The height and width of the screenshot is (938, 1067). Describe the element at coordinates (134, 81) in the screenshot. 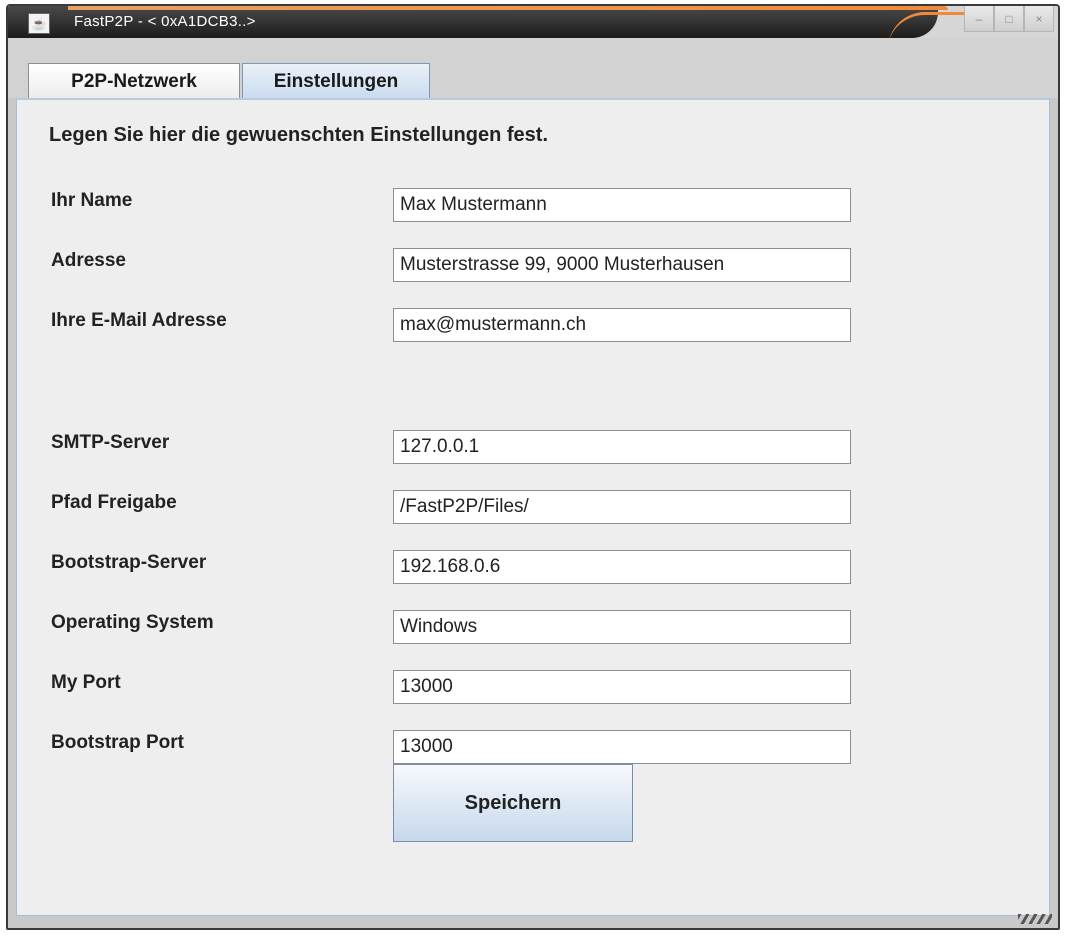

I see `tab-p2p-netzwerk: P2P-Netzwerk` at that location.